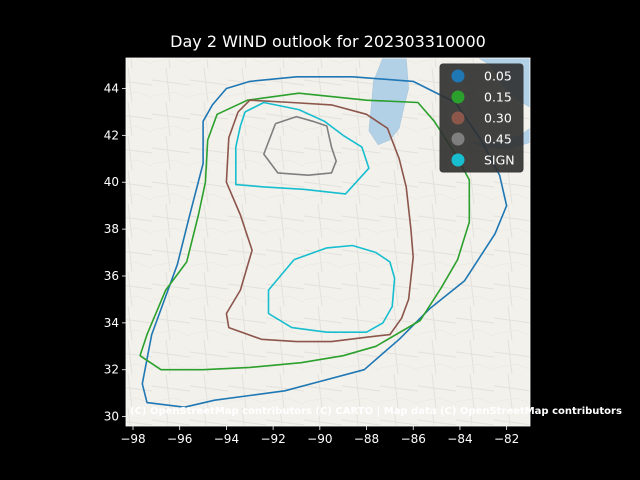  Describe the element at coordinates (413, 439) in the screenshot. I see `x-tick-label: −86` at that location.